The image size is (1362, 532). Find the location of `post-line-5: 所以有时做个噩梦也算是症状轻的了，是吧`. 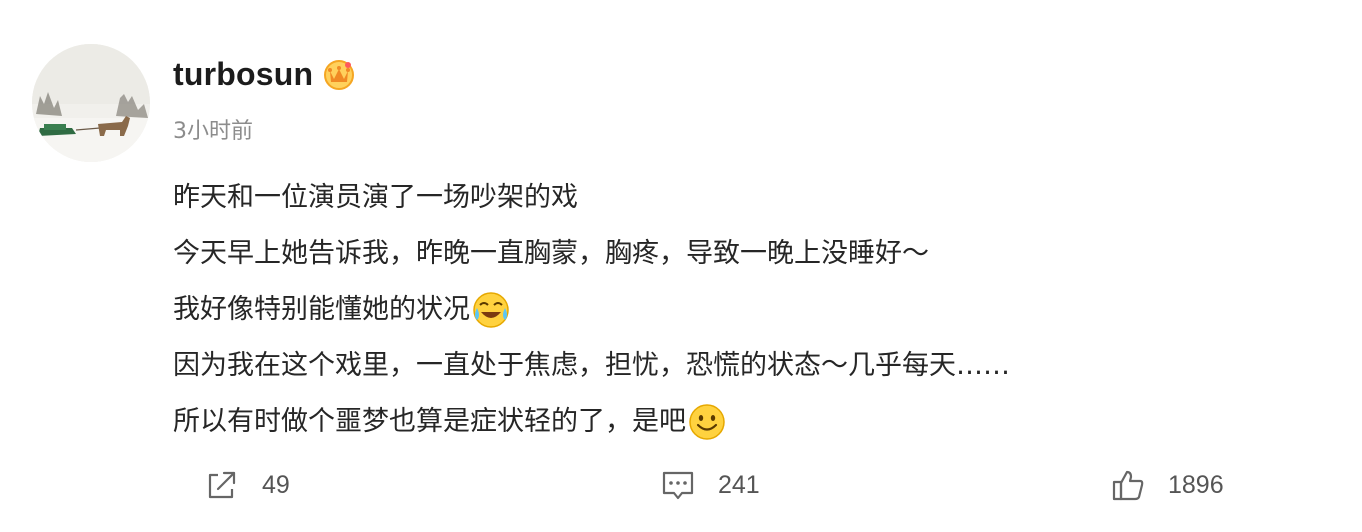

post-line-5: 所以有时做个噩梦也算是症状轻的了，是吧 is located at coordinates (733, 422).